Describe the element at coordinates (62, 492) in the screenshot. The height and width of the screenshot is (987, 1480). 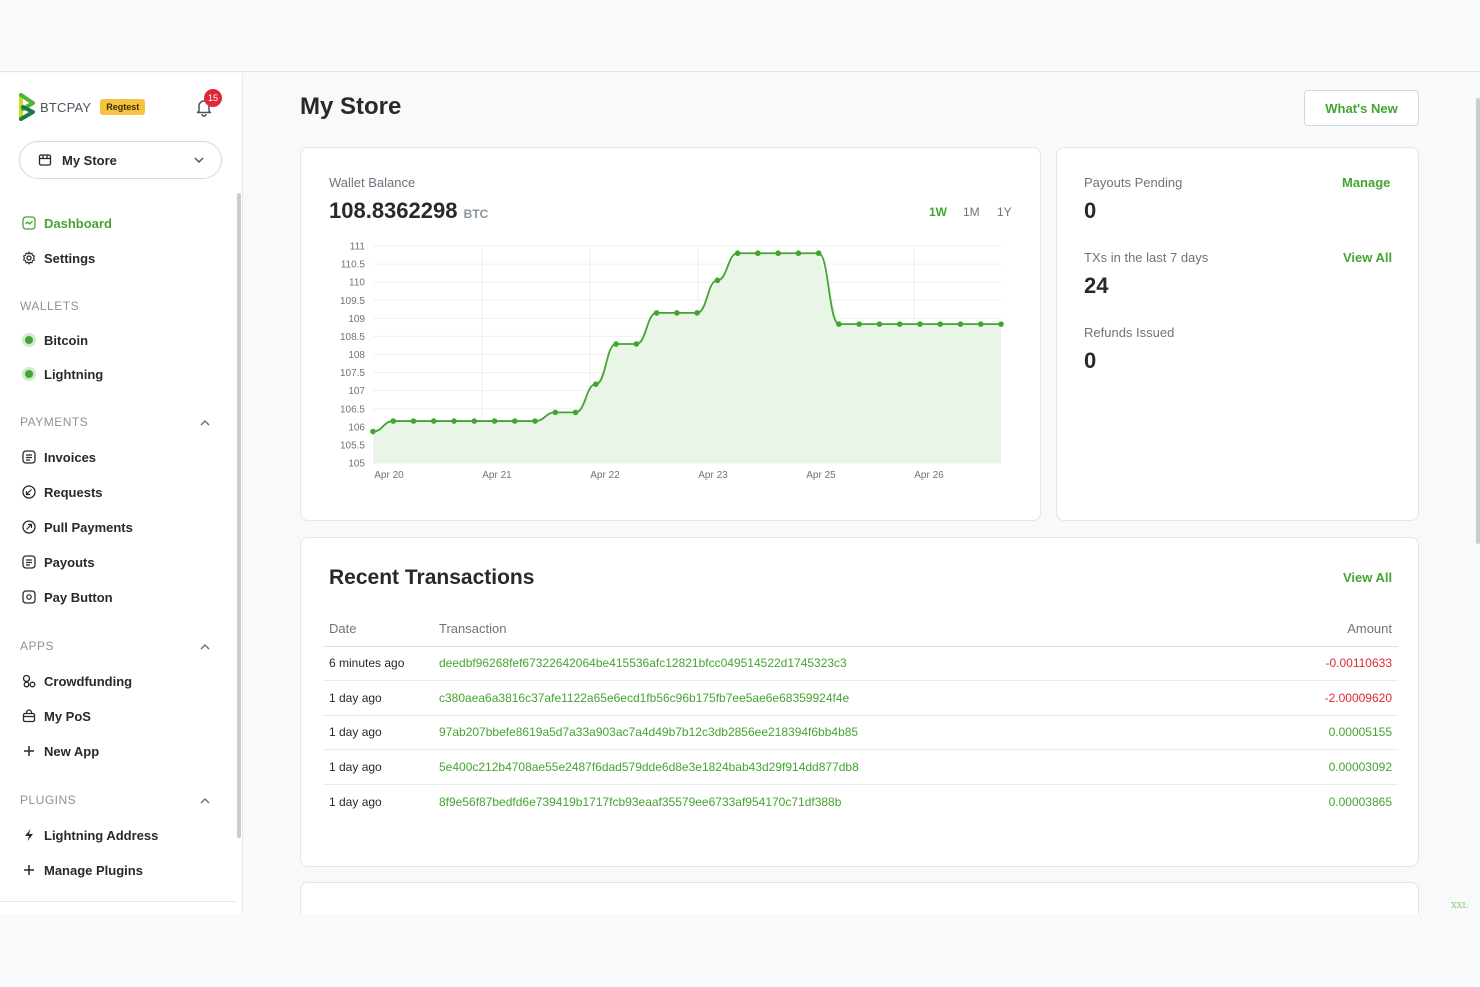
I see `nav-requests: Requests` at that location.